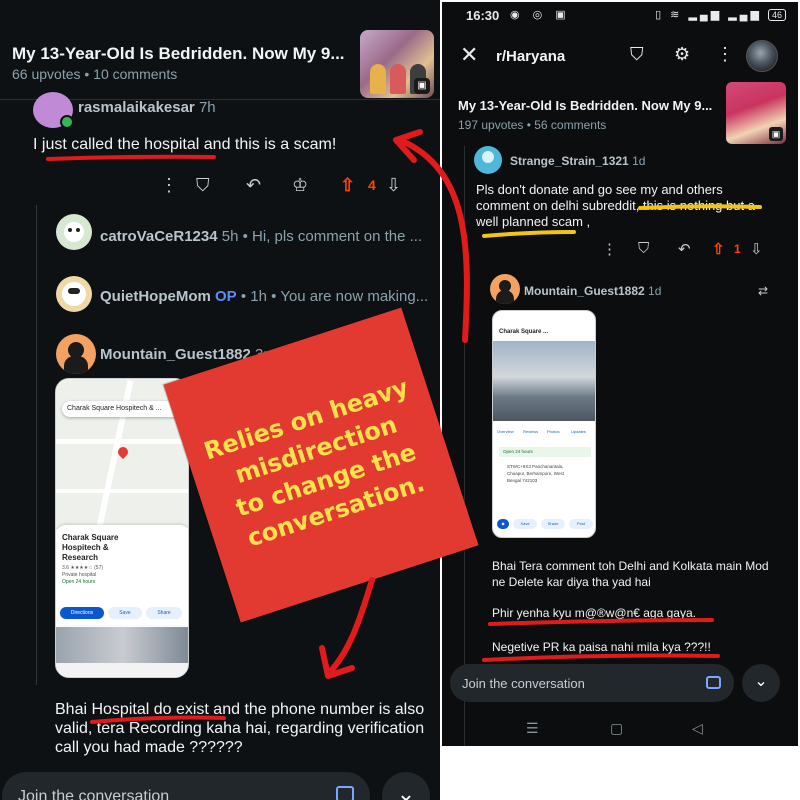 This screenshot has width=800, height=800. I want to click on comment-text: Phir yenha kyu m@®w@n€ aga gaya., so click(594, 613).